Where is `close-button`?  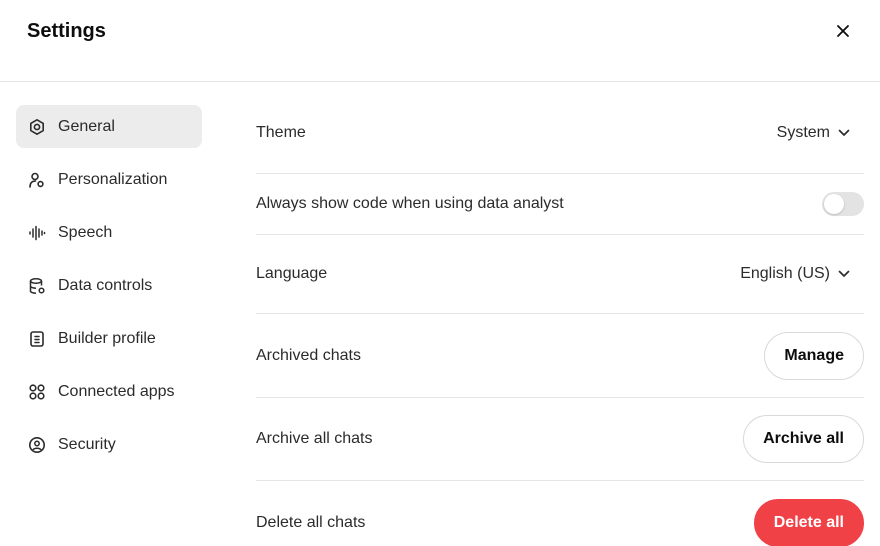 close-button is located at coordinates (843, 33).